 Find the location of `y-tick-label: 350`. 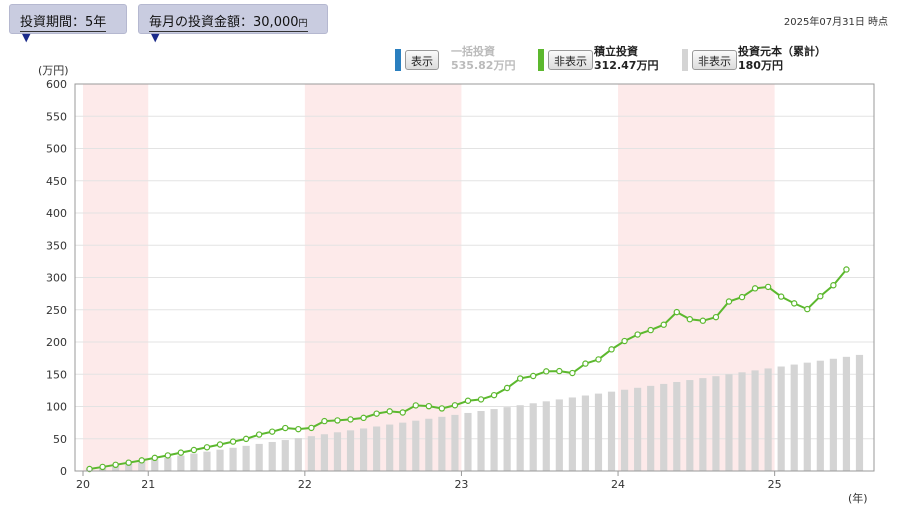

y-tick-label: 350 is located at coordinates (56, 245).